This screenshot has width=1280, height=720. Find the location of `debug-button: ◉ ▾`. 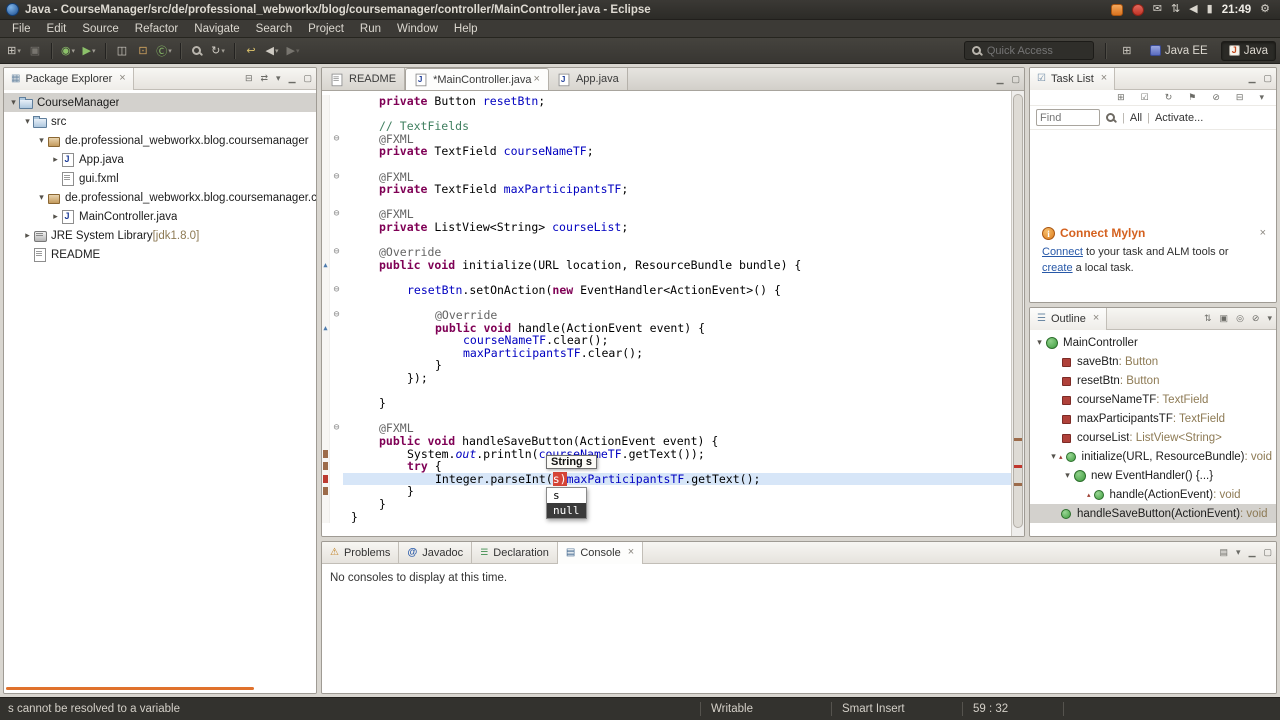

debug-button: ◉ ▾ is located at coordinates (68, 51).